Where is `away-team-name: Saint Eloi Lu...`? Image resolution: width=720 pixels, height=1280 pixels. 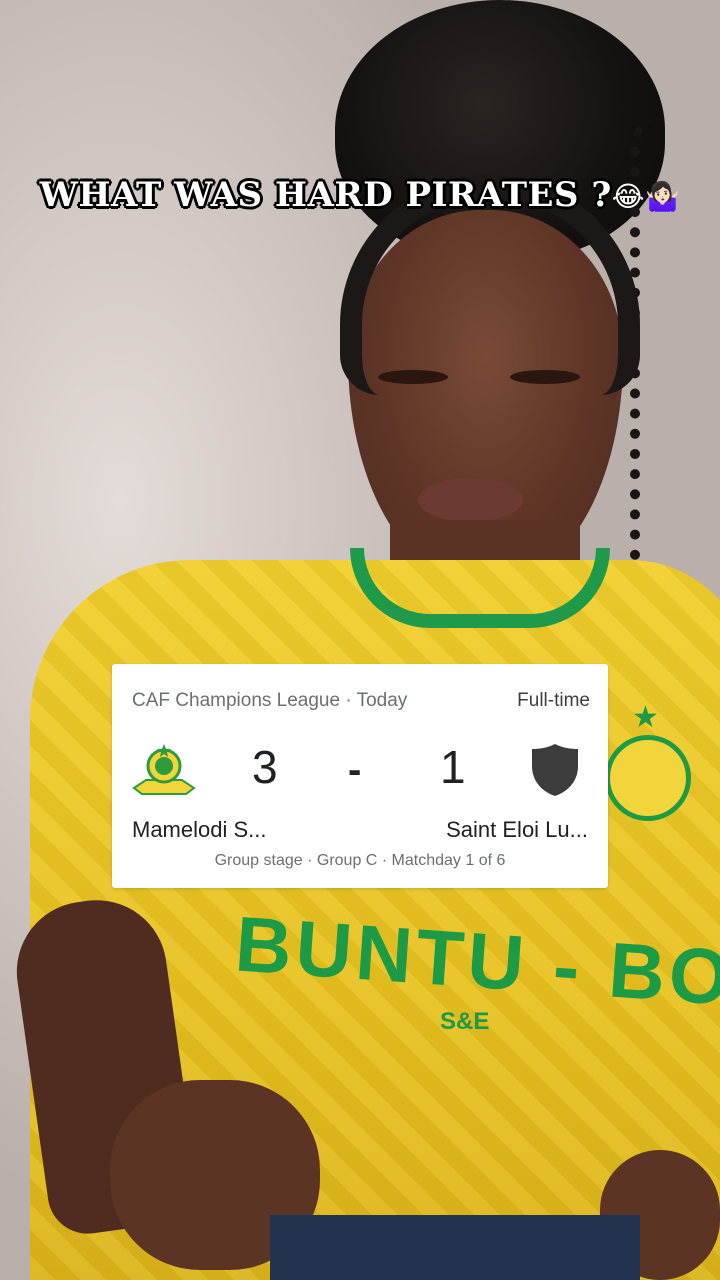
away-team-name: Saint Eloi Lu... is located at coordinates (517, 830).